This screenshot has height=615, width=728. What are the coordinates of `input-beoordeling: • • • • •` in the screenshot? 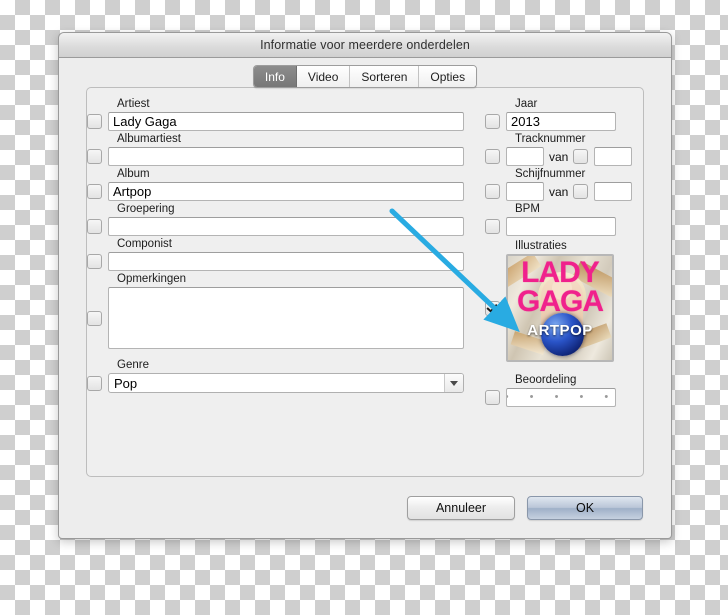 It's located at (561, 397).